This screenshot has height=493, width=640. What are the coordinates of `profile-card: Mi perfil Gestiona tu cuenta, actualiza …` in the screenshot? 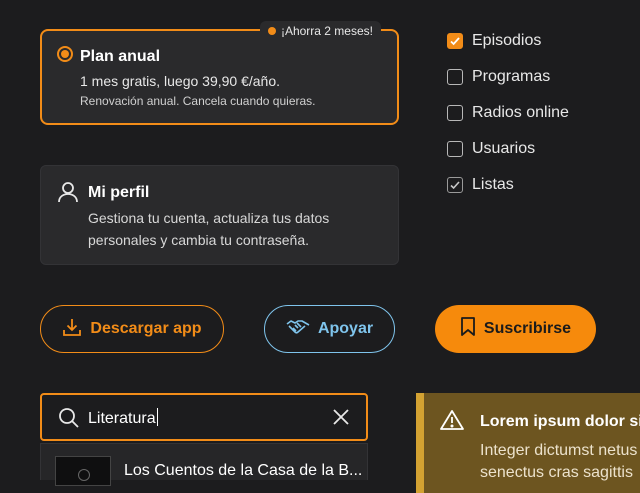 It's located at (219, 215).